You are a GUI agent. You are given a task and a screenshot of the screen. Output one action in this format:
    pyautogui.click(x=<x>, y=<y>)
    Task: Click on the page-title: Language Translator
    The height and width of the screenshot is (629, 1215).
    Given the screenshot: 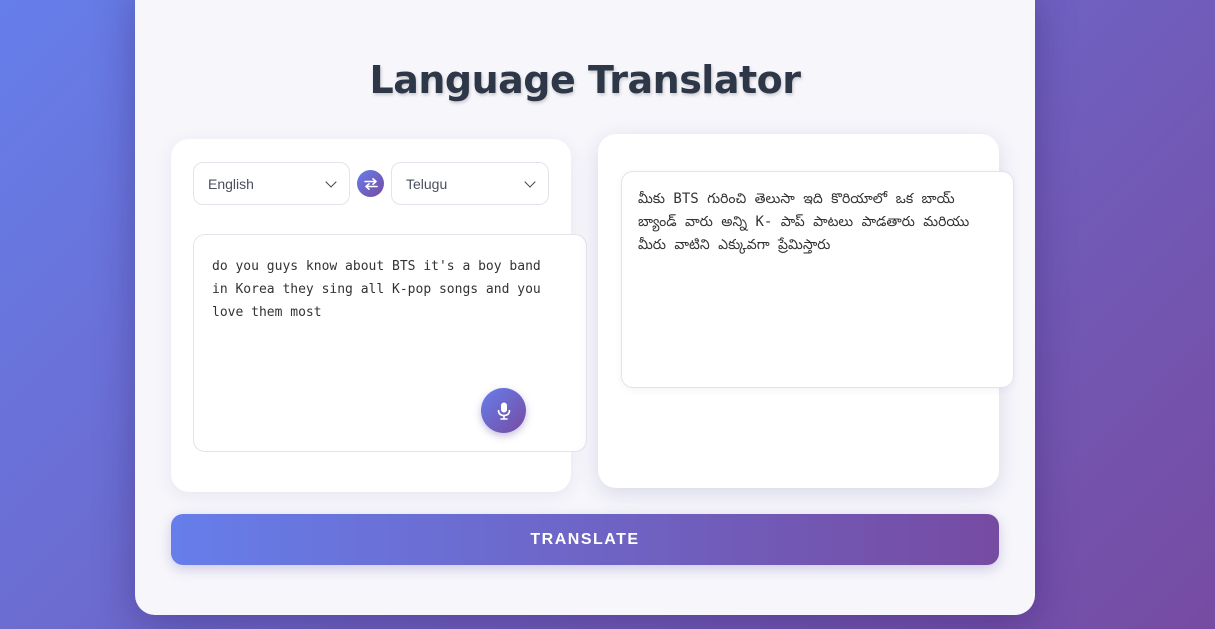 What is the action you would take?
    pyautogui.click(x=585, y=80)
    